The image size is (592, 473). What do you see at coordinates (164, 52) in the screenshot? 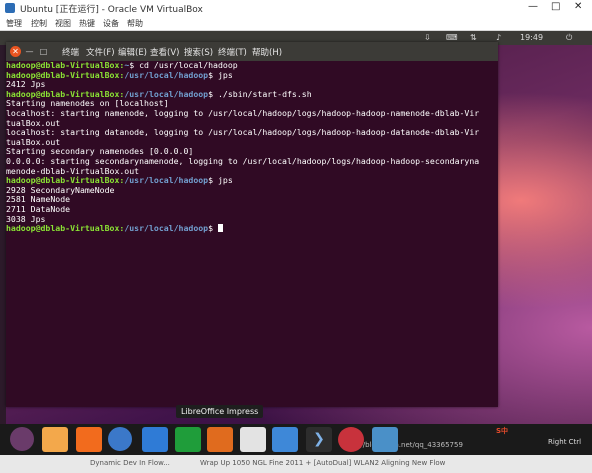
I see `terminal-menu-view: 查看(V)` at bounding box center [164, 52].